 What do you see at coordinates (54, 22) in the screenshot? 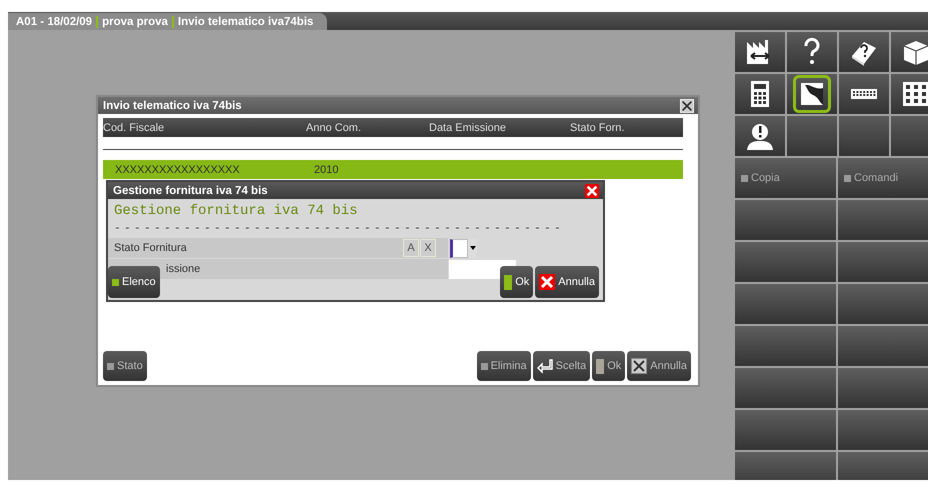
I see `tab-label: A01 - 18/02/09` at bounding box center [54, 22].